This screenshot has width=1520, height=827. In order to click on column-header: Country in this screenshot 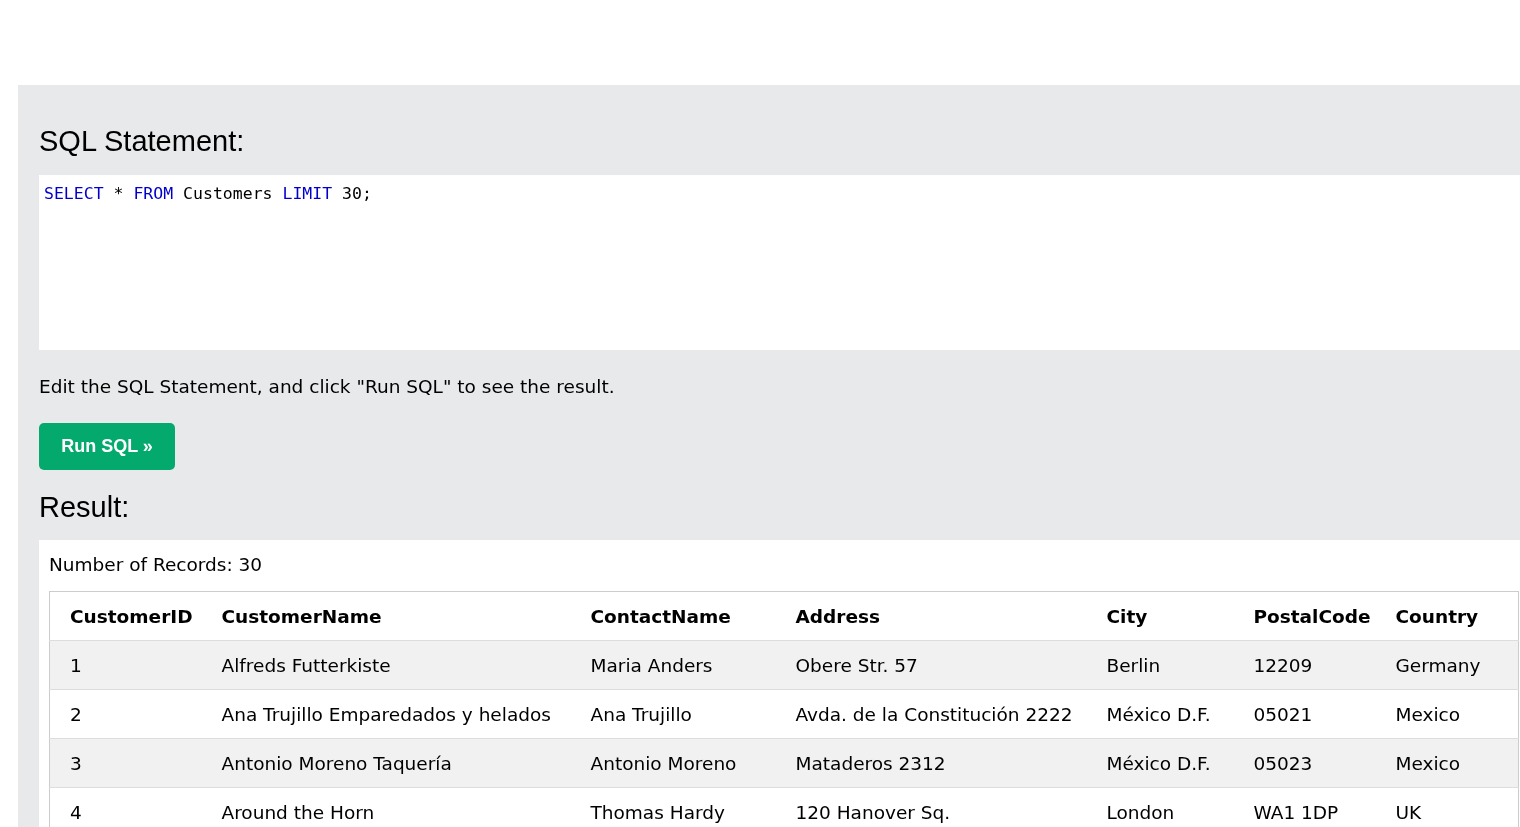, I will do `click(1447, 616)`.